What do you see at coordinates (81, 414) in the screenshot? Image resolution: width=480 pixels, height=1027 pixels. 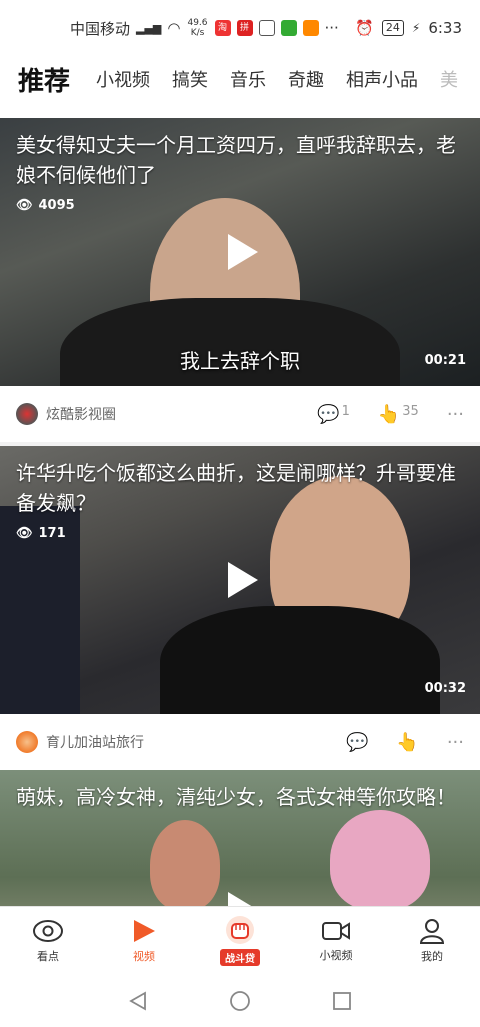 I see `author-name: 炫酷影视圈` at bounding box center [81, 414].